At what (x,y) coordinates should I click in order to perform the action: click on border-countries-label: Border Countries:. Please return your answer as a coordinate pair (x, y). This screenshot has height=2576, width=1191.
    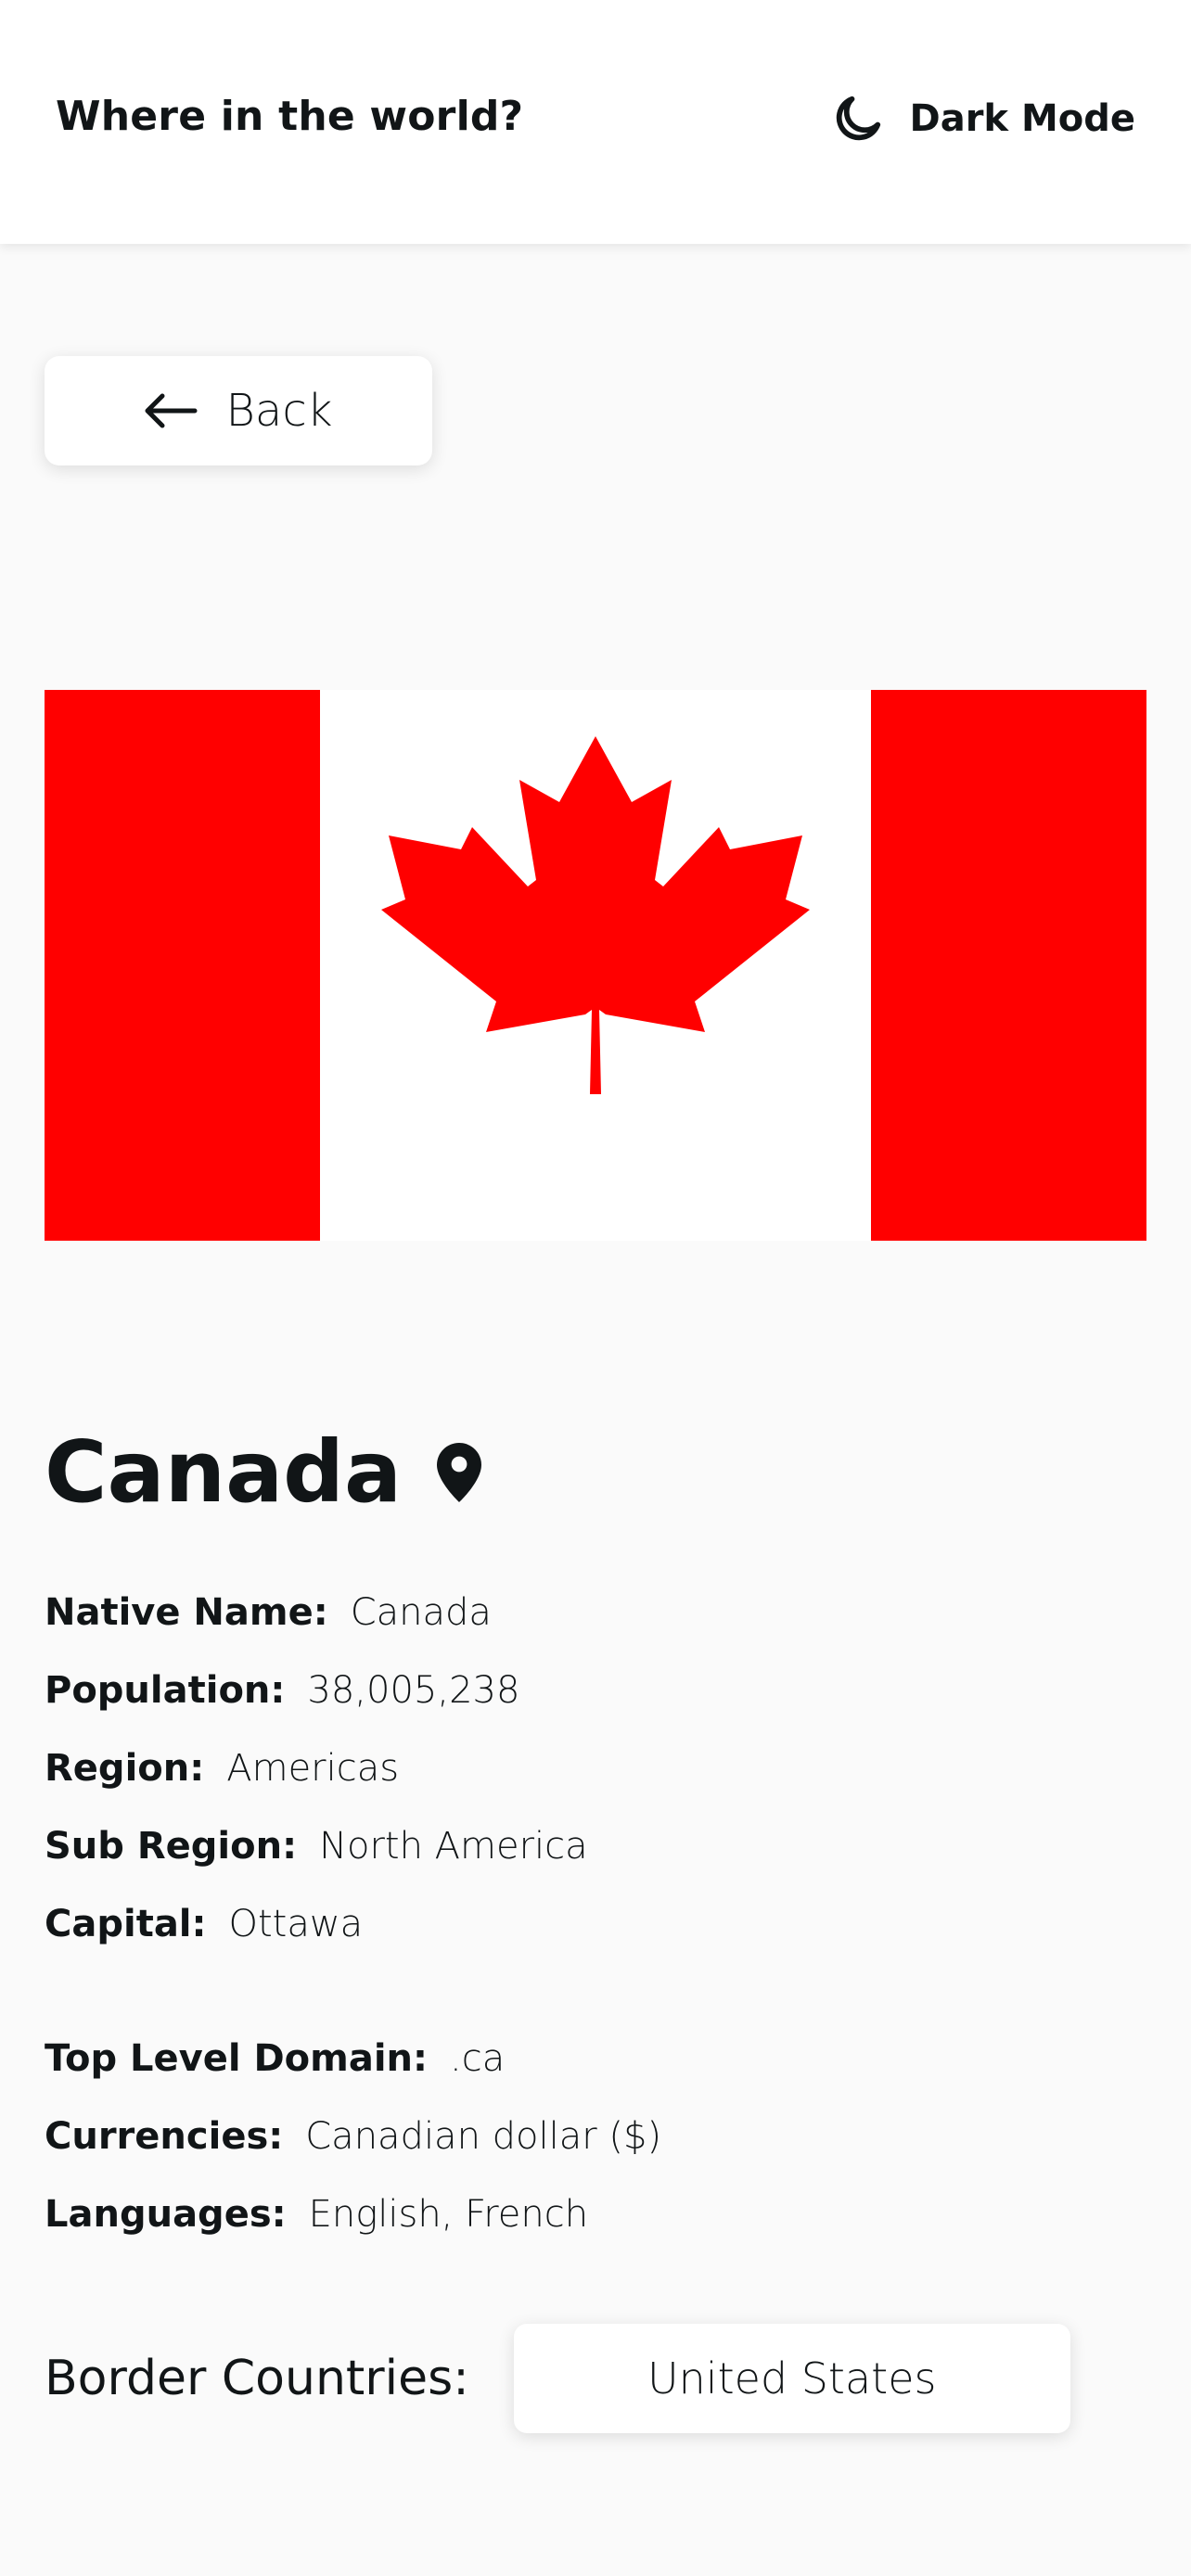
    Looking at the image, I should click on (257, 2379).